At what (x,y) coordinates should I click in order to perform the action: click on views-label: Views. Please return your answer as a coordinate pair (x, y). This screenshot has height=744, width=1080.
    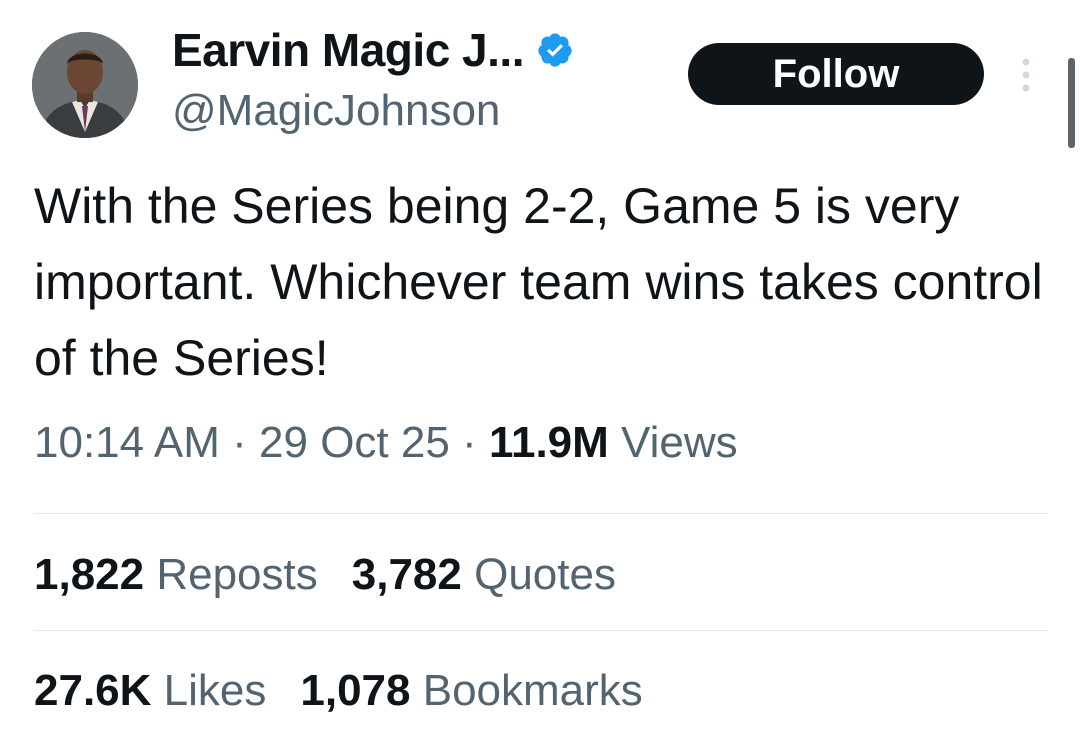
    Looking at the image, I should click on (679, 442).